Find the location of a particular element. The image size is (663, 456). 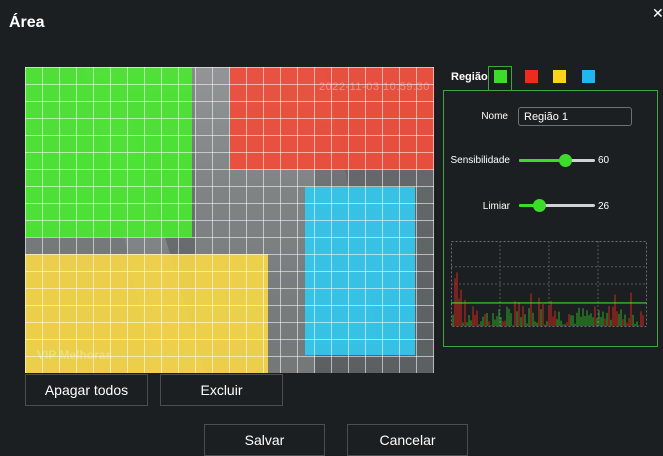

sensitivity-label: Sensibilidade is located at coordinates (480, 160).